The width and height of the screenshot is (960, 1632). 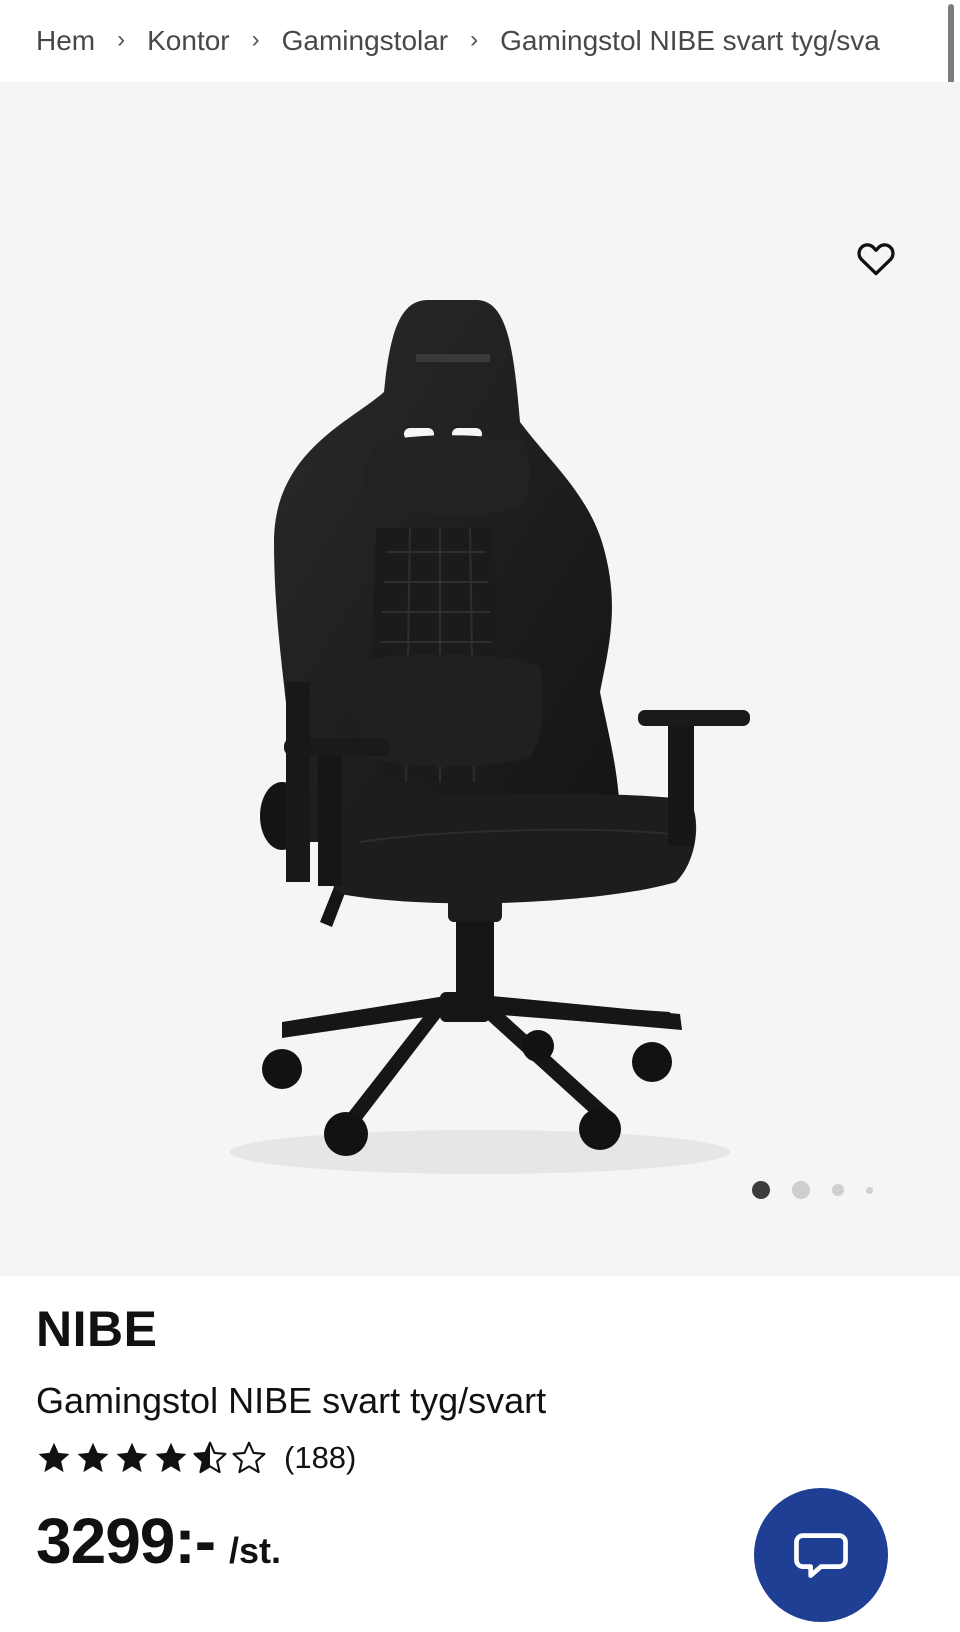 I want to click on breadcrumb-item-home: Hem, so click(x=65, y=41).